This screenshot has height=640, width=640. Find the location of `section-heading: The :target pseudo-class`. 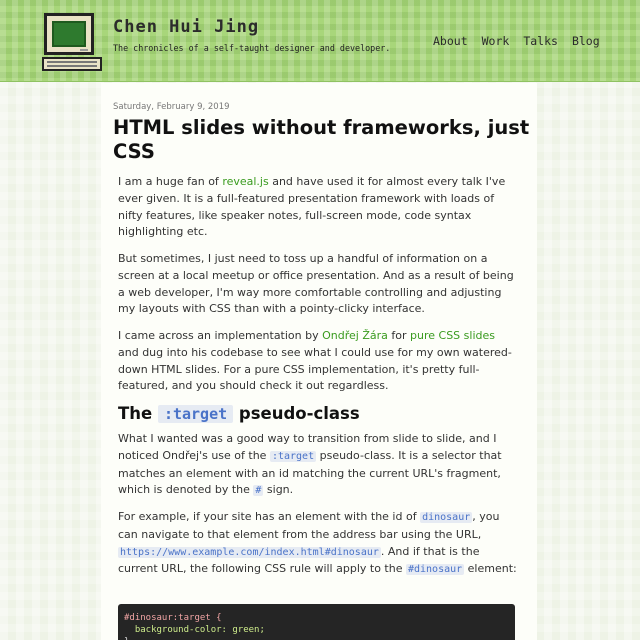

section-heading: The :target pseudo-class is located at coordinates (239, 413).